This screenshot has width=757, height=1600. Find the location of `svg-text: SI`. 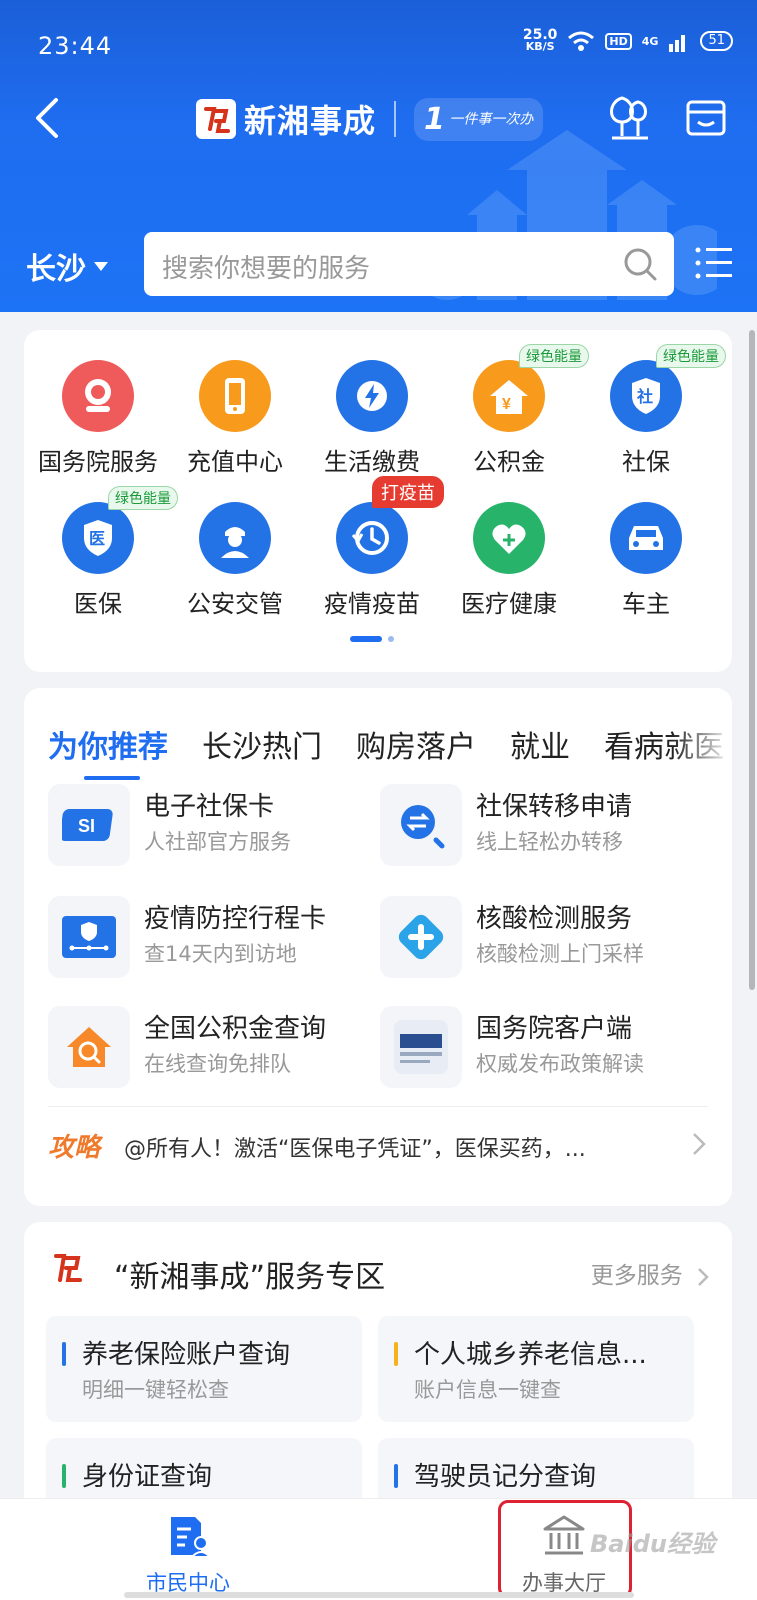

svg-text: SI is located at coordinates (86, 826).